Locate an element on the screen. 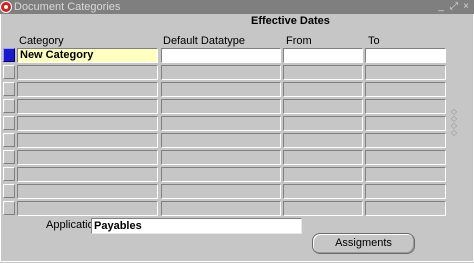  window-title: Document Categories is located at coordinates (67, 7).